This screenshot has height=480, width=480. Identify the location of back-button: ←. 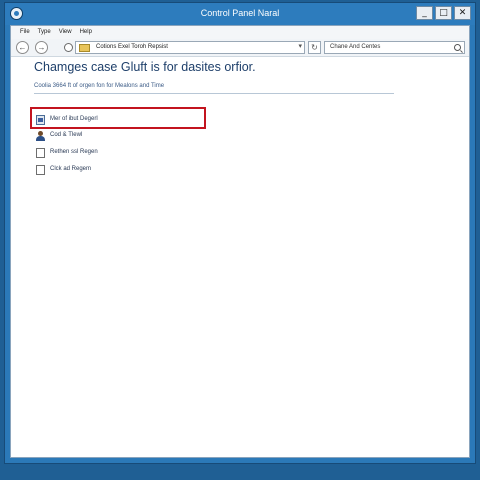
(22, 47).